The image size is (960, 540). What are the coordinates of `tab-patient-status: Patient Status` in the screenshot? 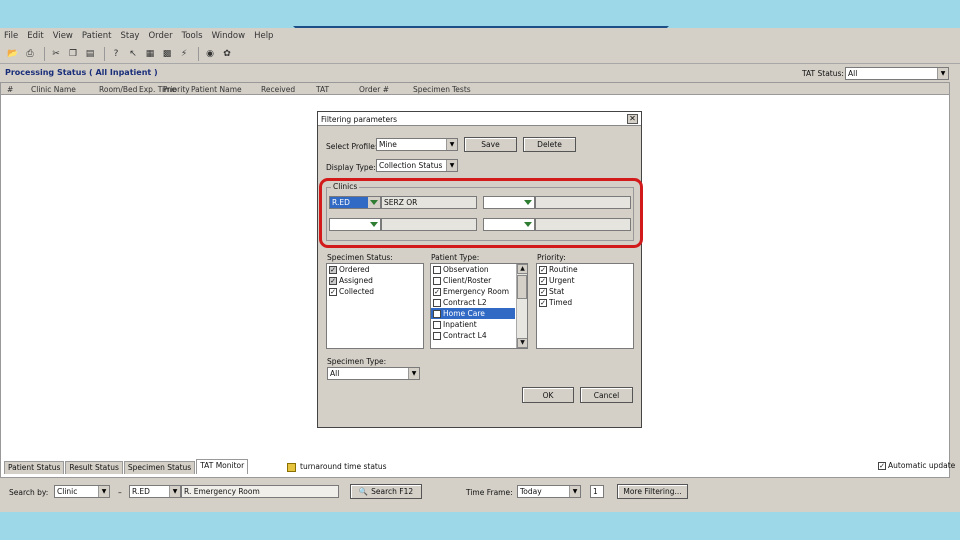 It's located at (34, 467).